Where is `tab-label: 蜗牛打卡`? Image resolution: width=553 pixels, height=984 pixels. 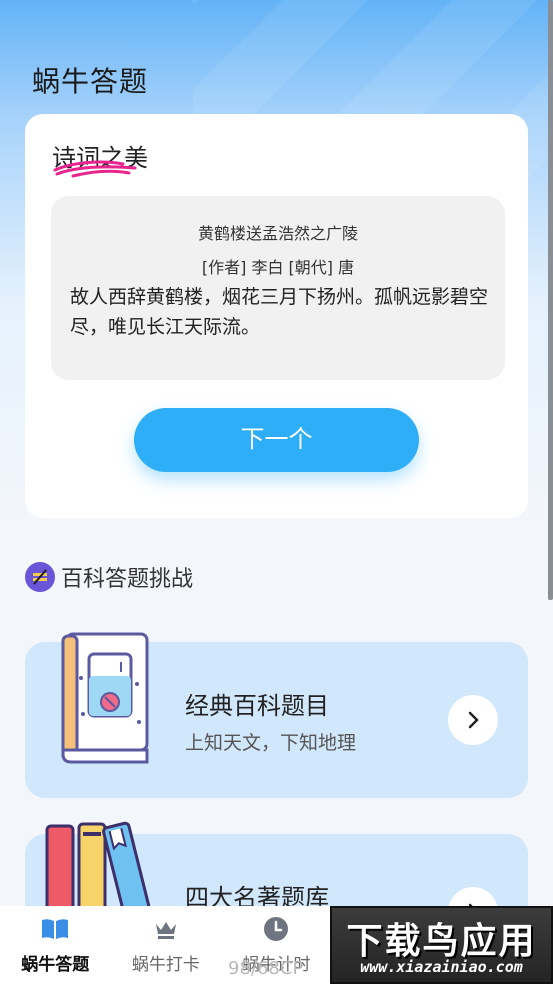 tab-label: 蜗牛打卡 is located at coordinates (165, 965).